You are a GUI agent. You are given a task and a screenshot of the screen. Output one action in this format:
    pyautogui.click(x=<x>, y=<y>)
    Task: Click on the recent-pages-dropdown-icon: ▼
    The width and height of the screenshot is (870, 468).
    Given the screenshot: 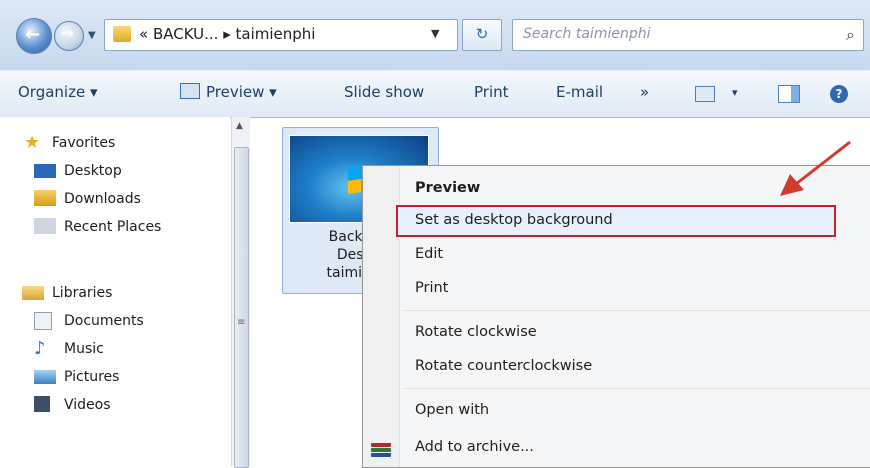 What is the action you would take?
    pyautogui.click(x=92, y=35)
    